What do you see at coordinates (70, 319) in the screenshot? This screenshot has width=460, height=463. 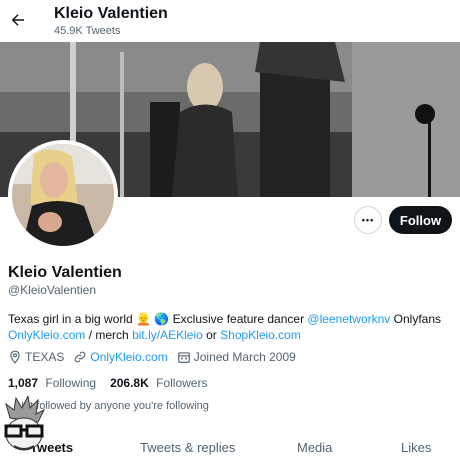 I see `bio-text: Texas girl in a big world` at bounding box center [70, 319].